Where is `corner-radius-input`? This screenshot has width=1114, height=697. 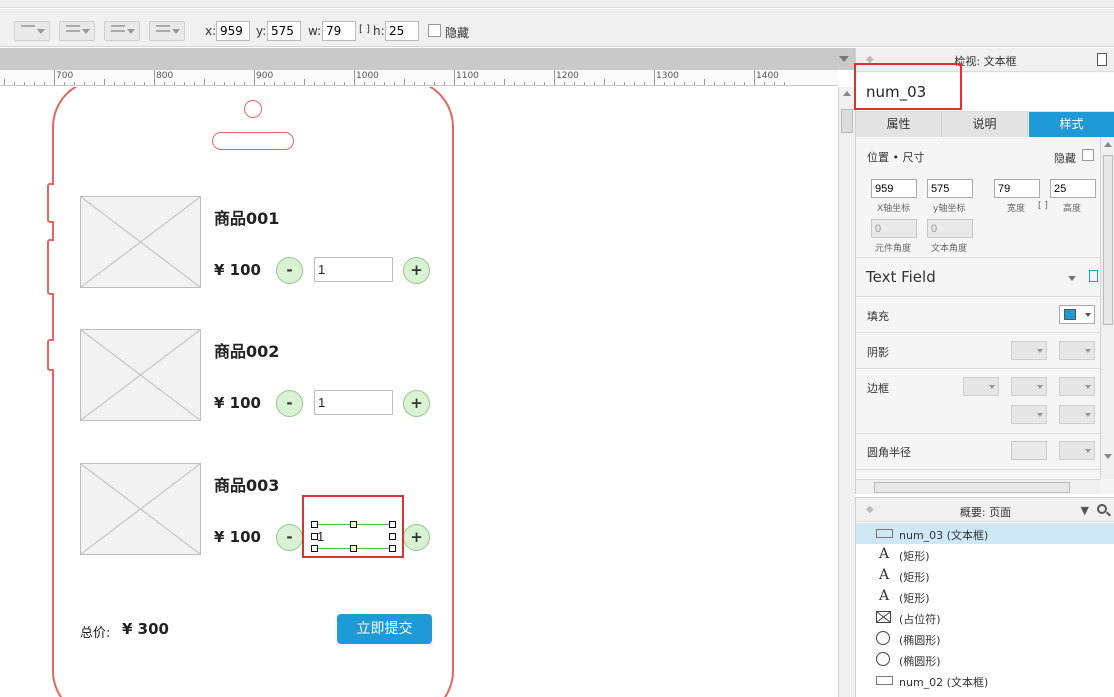 corner-radius-input is located at coordinates (1029, 450).